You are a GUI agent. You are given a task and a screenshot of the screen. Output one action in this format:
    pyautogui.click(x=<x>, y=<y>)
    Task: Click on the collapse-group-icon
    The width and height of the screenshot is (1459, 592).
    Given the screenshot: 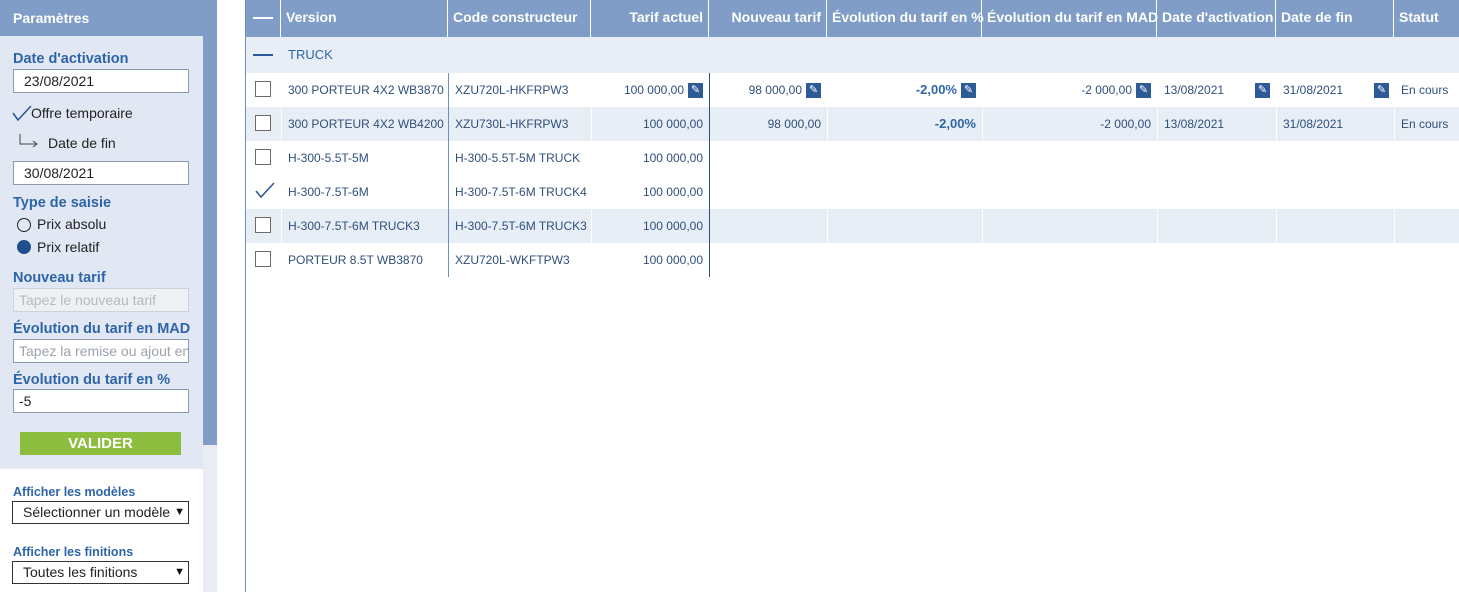 What is the action you would take?
    pyautogui.click(x=263, y=55)
    